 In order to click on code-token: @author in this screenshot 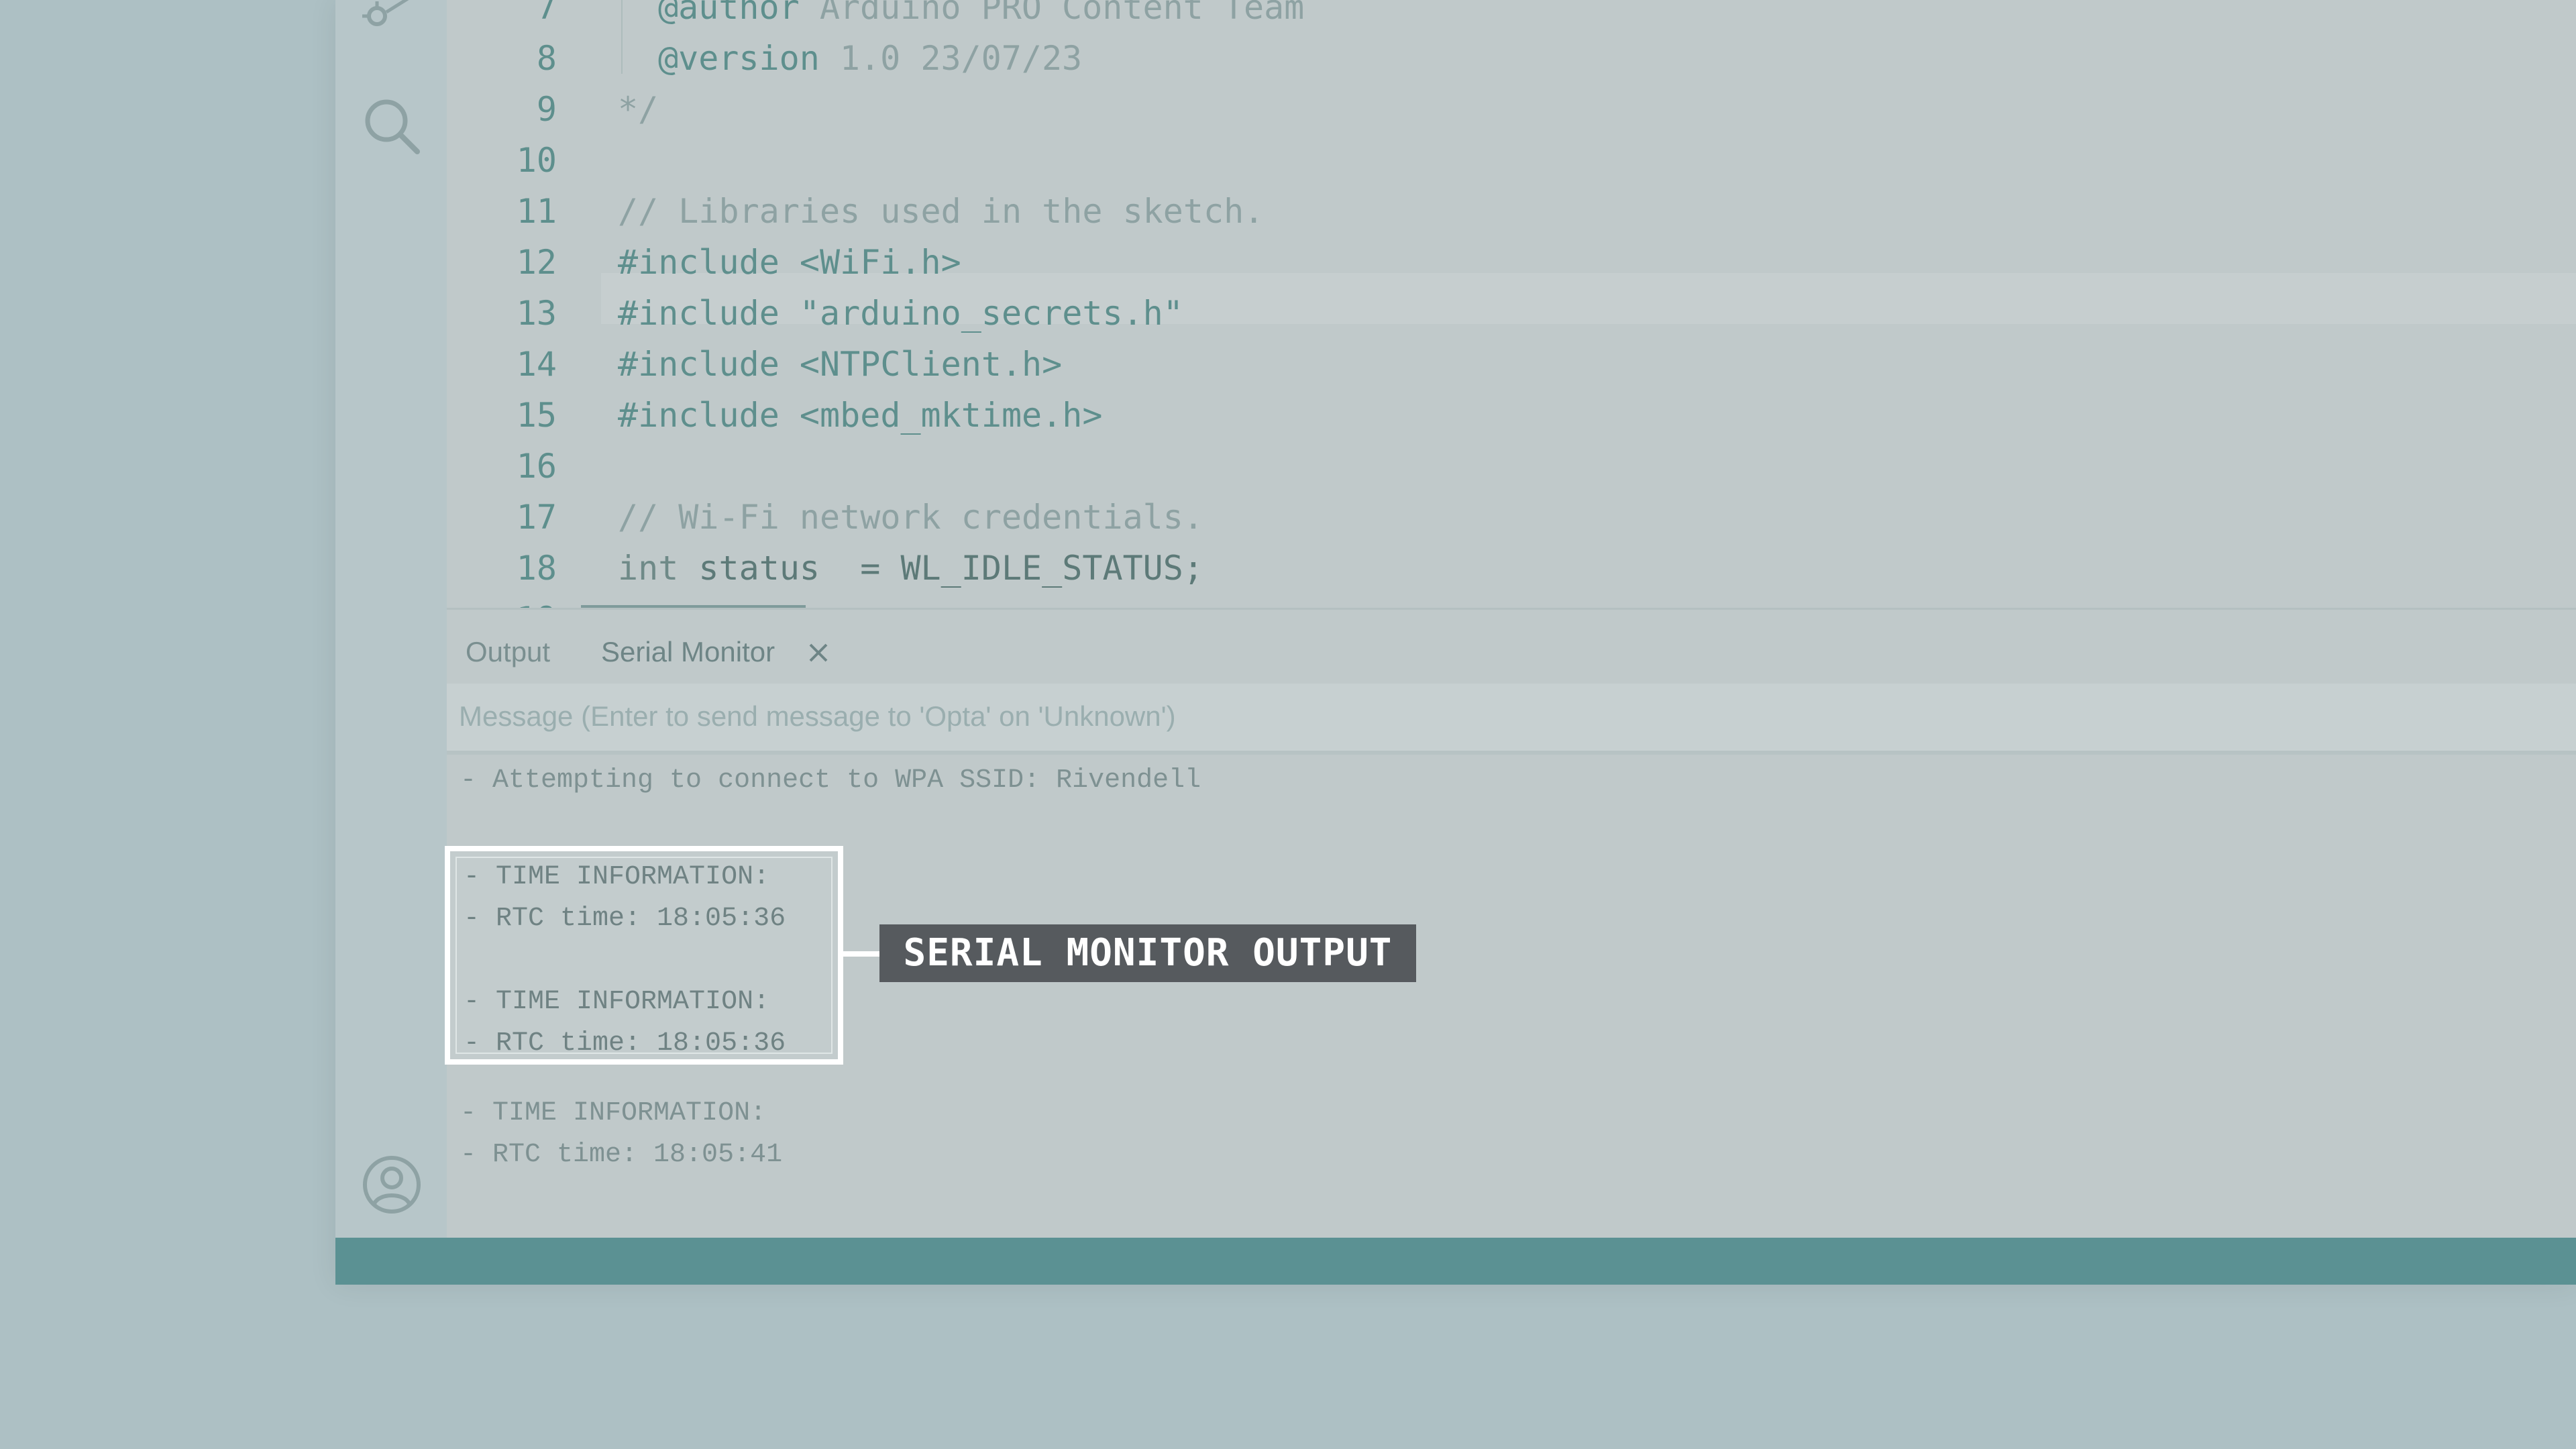, I will do `click(729, 13)`.